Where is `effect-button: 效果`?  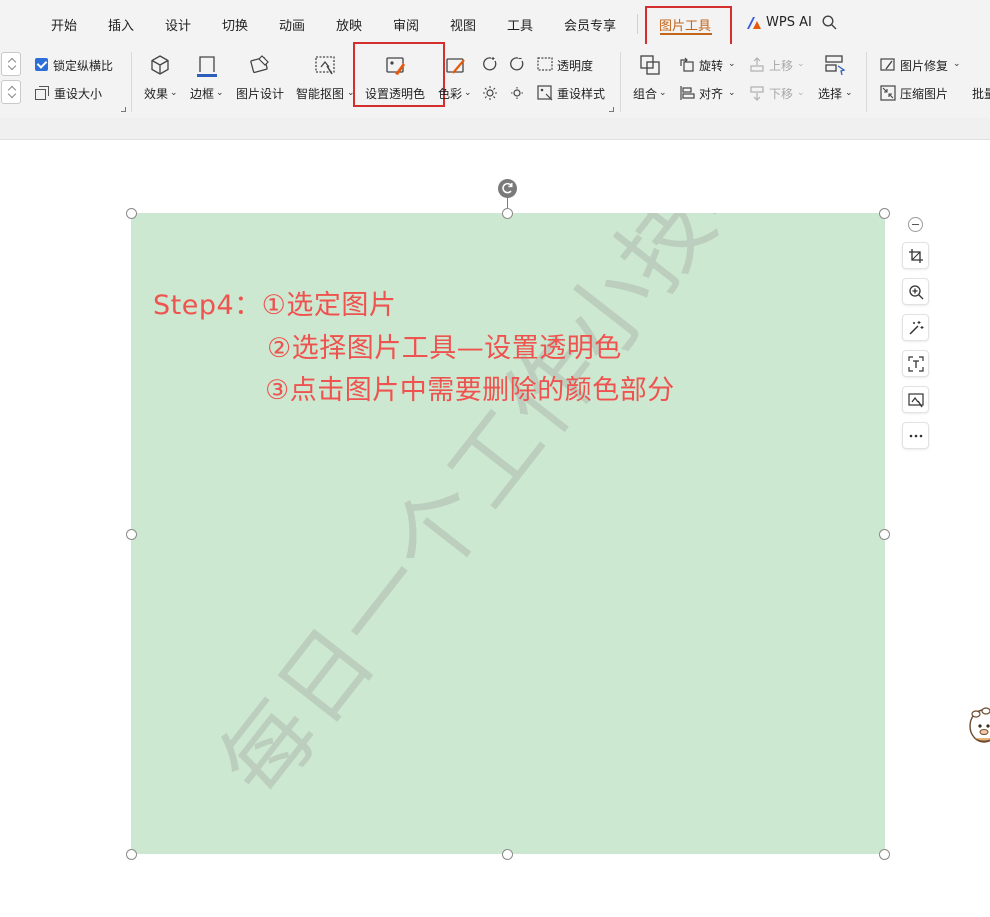 effect-button: 效果 is located at coordinates (156, 93).